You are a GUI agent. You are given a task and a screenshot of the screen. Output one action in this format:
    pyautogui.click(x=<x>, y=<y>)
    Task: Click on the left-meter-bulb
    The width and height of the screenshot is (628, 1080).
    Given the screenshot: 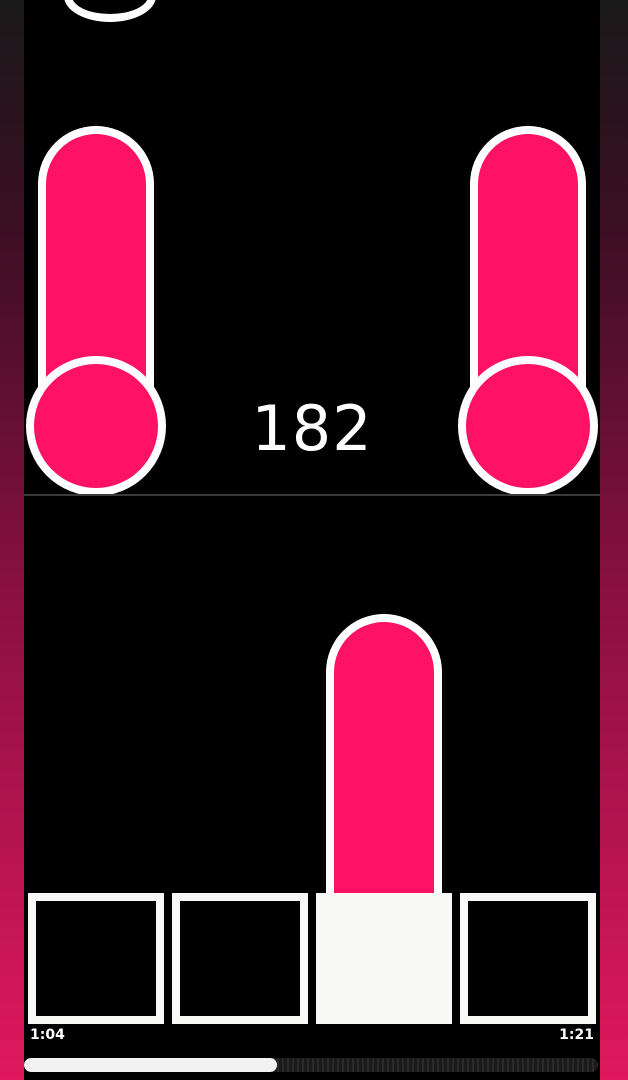 What is the action you would take?
    pyautogui.click(x=96, y=426)
    